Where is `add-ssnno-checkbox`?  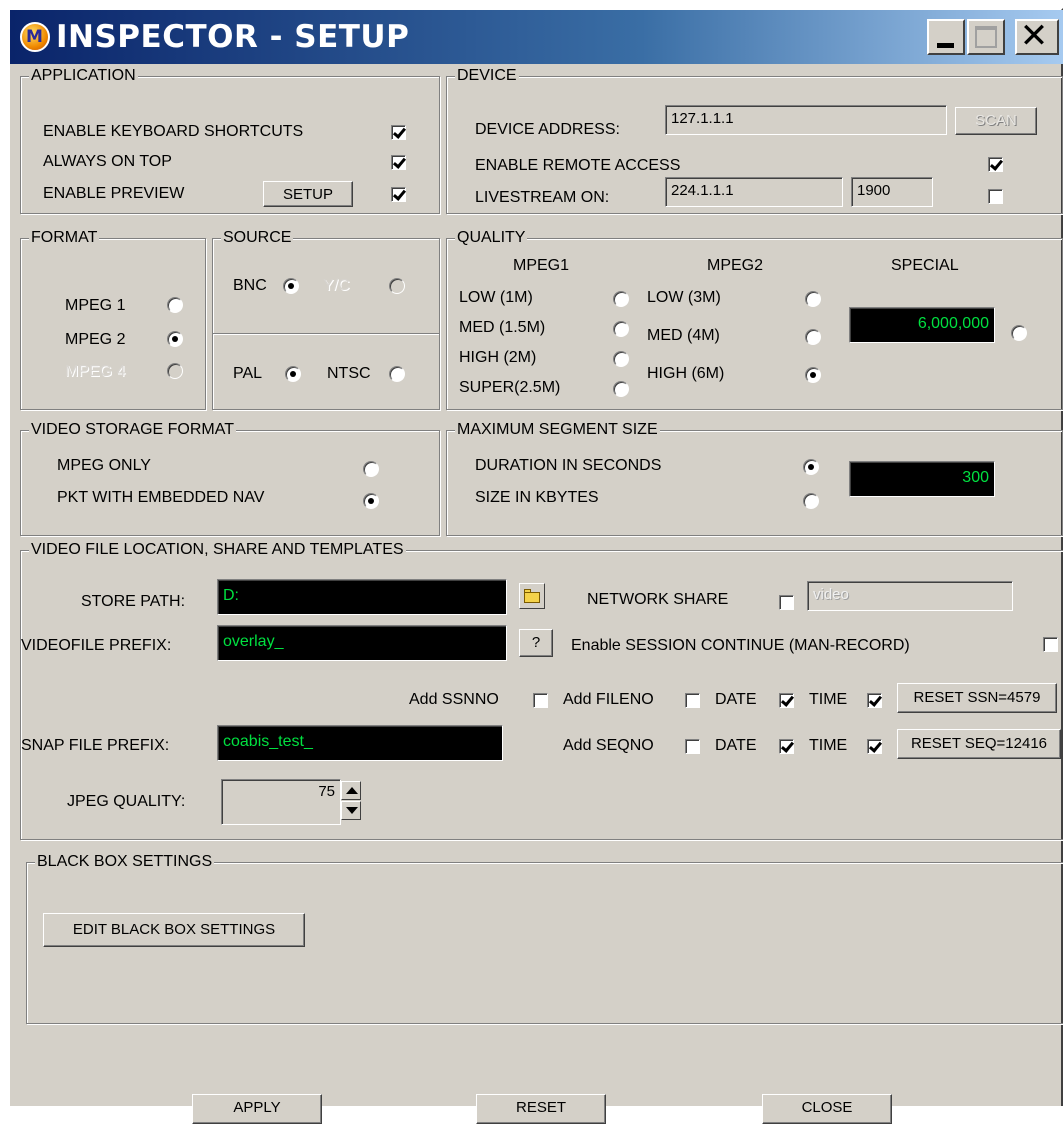
add-ssnno-checkbox is located at coordinates (540, 700).